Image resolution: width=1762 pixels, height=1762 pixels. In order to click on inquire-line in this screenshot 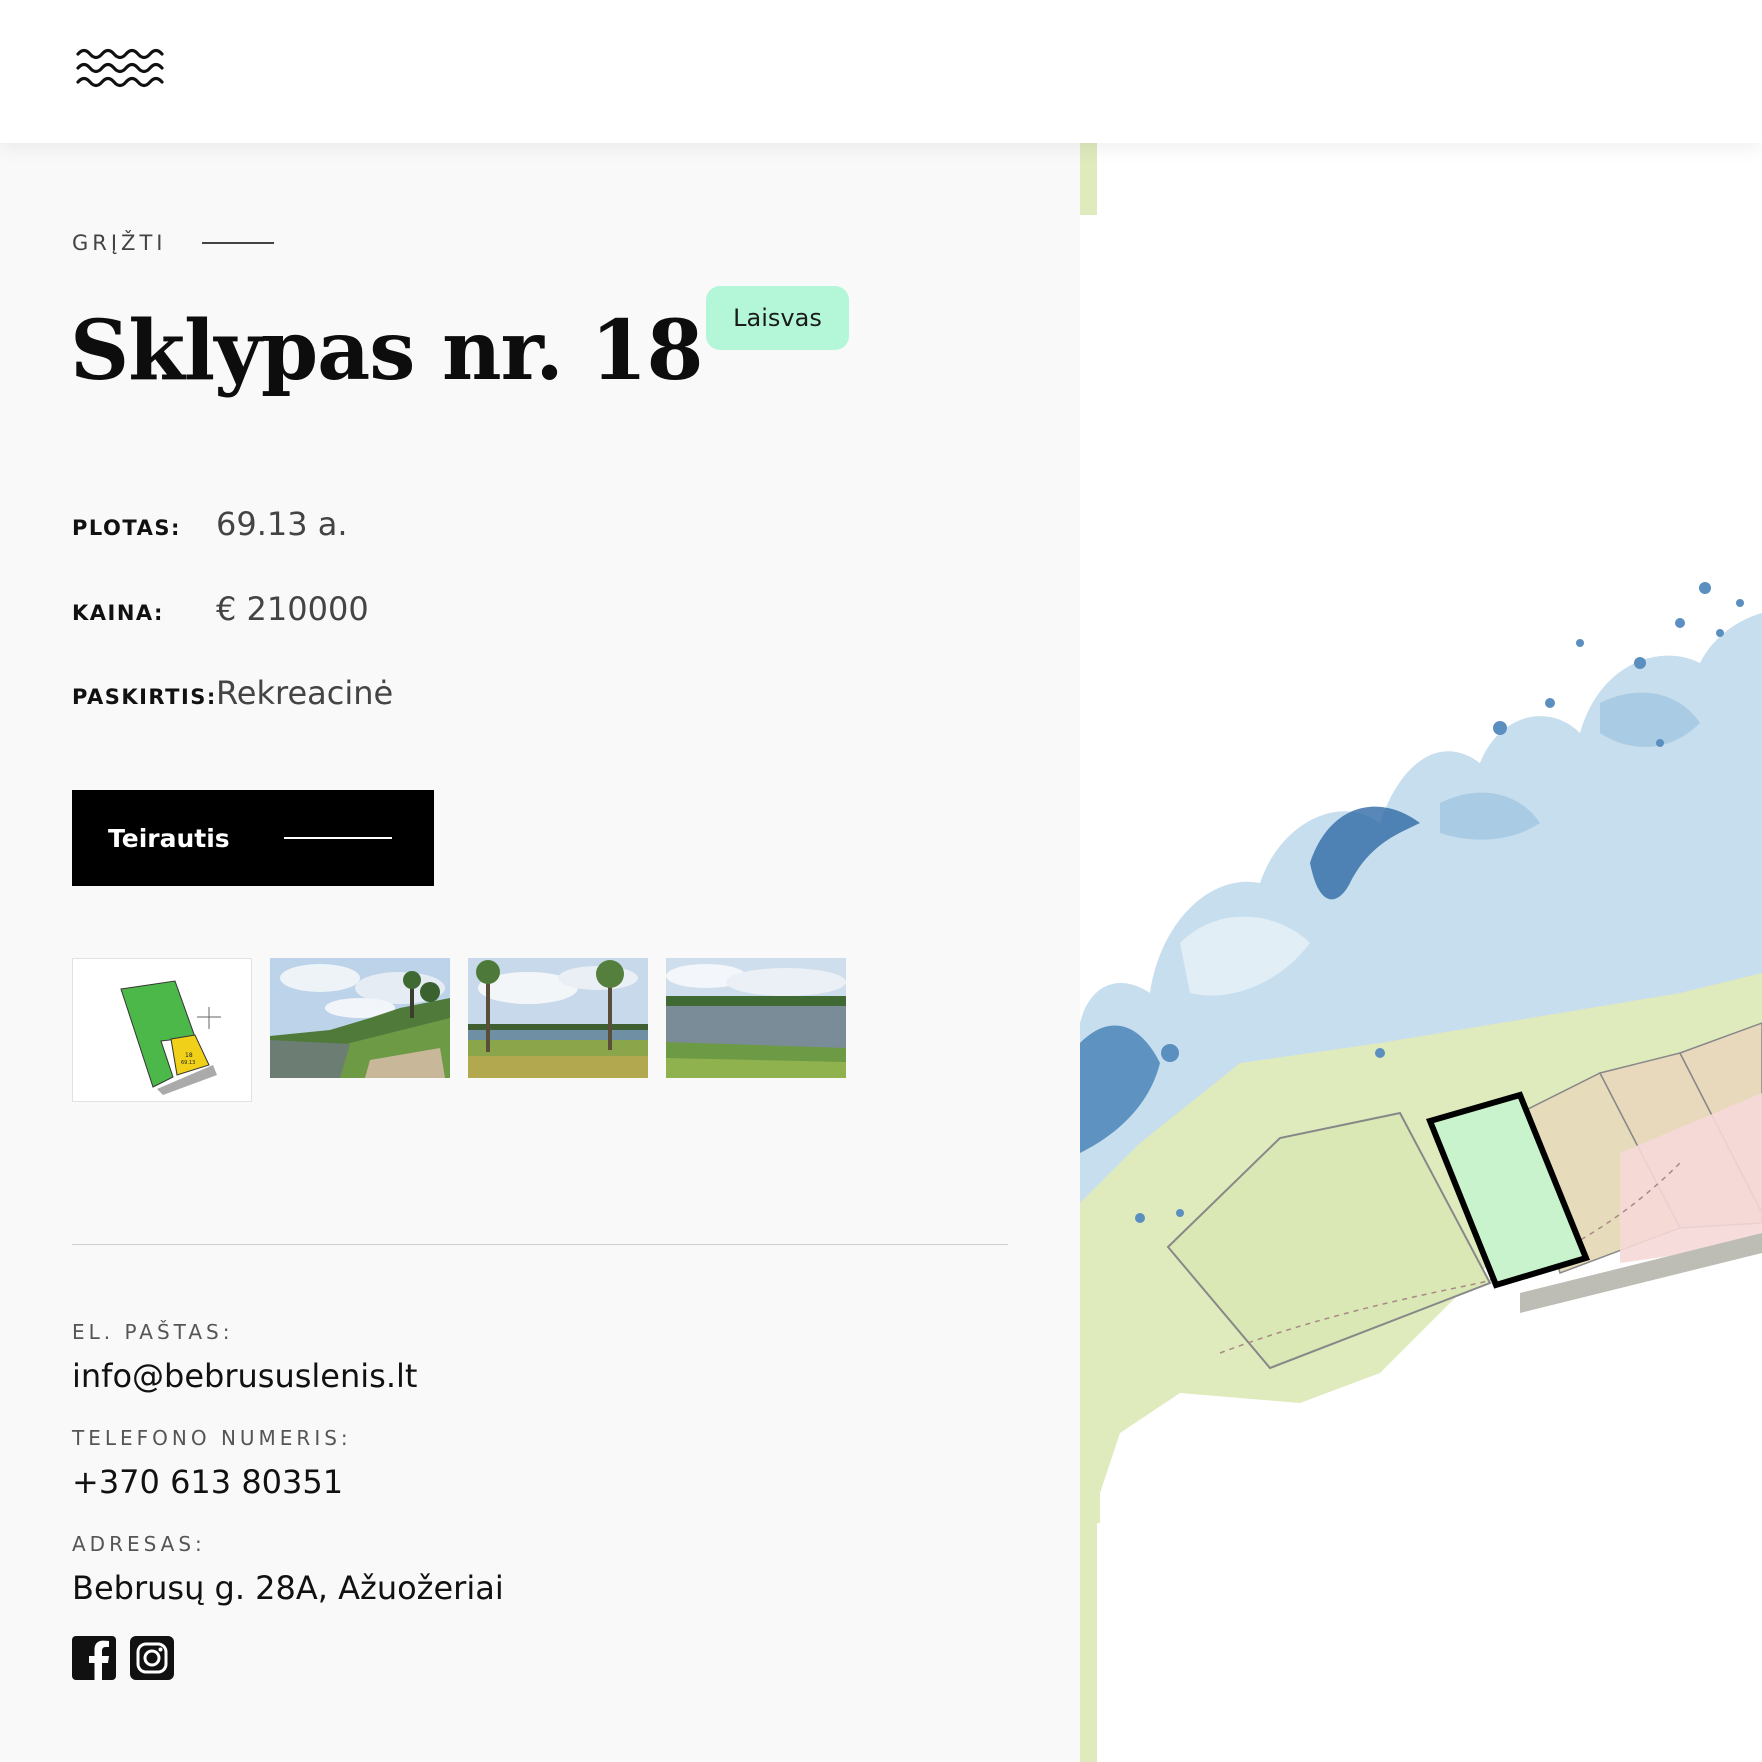, I will do `click(337, 838)`.